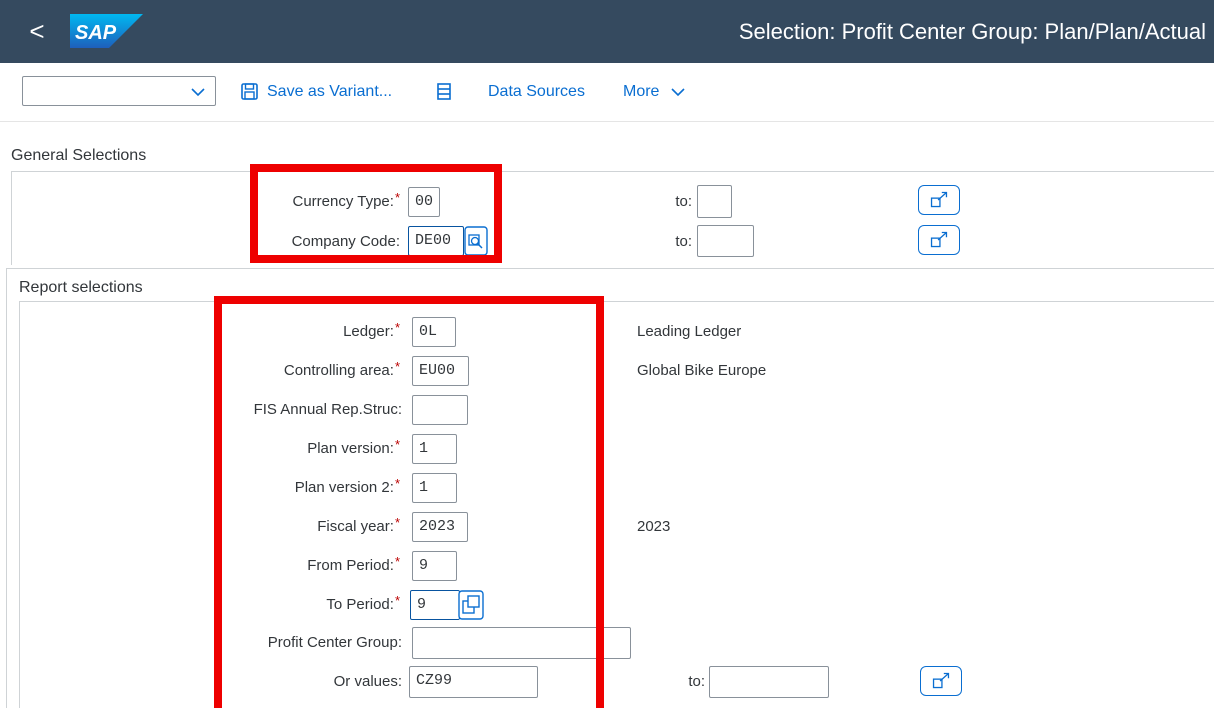  I want to click on general-selections-panel, so click(612, 218).